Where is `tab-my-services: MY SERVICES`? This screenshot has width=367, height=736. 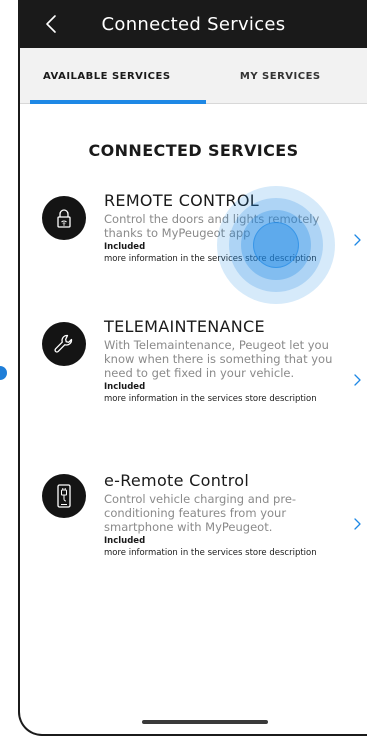
tab-my-services: MY SERVICES is located at coordinates (280, 76).